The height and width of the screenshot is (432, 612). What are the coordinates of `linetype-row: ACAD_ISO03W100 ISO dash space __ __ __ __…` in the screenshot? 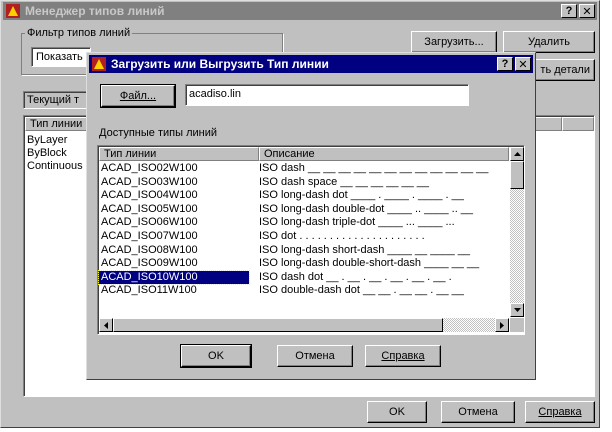 It's located at (304, 182).